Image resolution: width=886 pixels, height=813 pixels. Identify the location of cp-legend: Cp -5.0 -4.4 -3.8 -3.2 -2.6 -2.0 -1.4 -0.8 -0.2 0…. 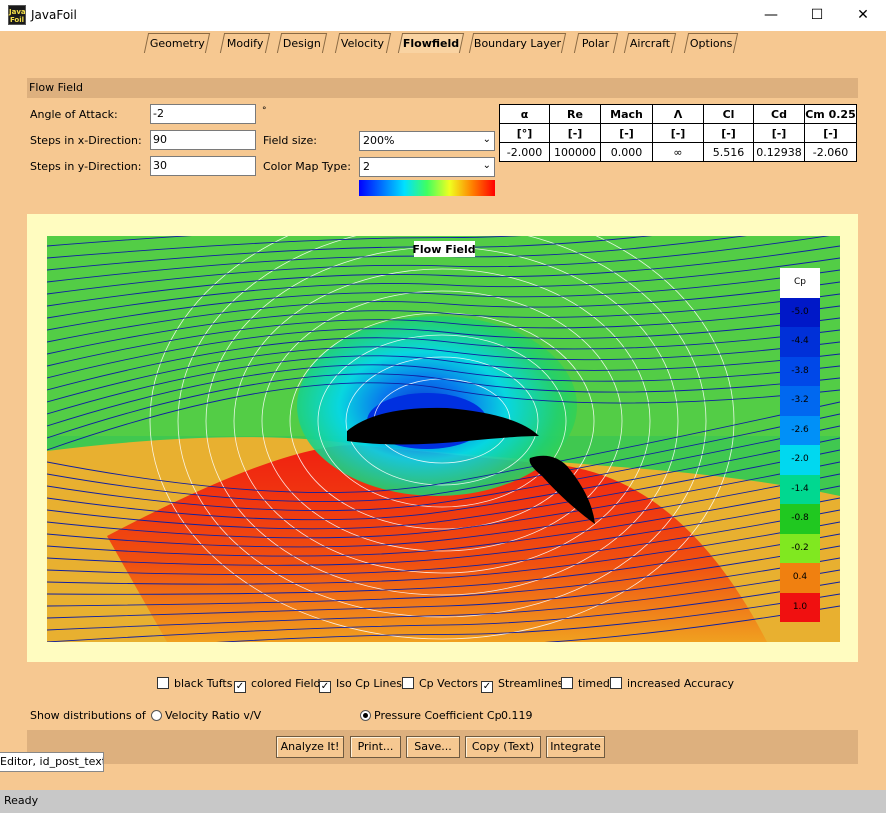
(800, 445).